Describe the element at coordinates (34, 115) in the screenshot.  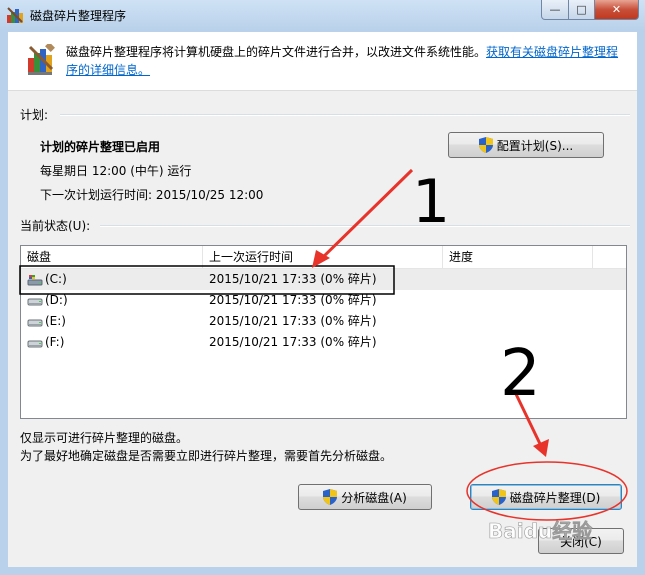
I see `schedule-section-label: 计划:` at that location.